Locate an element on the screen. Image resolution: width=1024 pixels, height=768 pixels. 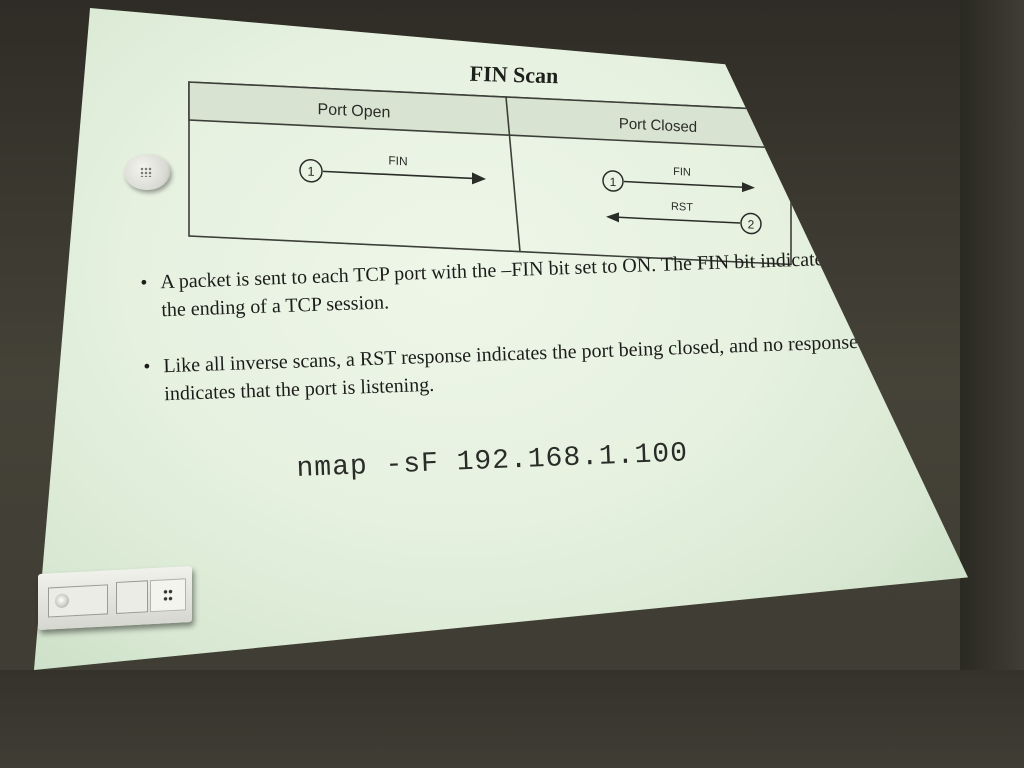
fin-arrow-left-head is located at coordinates (479, 178).